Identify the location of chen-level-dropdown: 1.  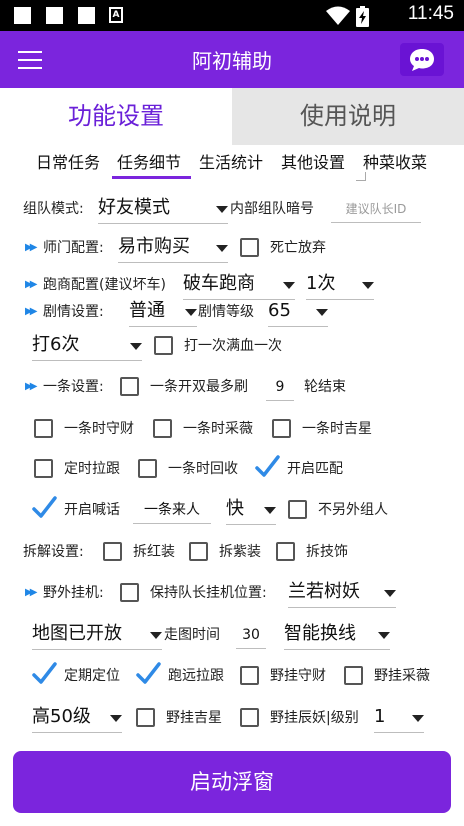
(399, 718).